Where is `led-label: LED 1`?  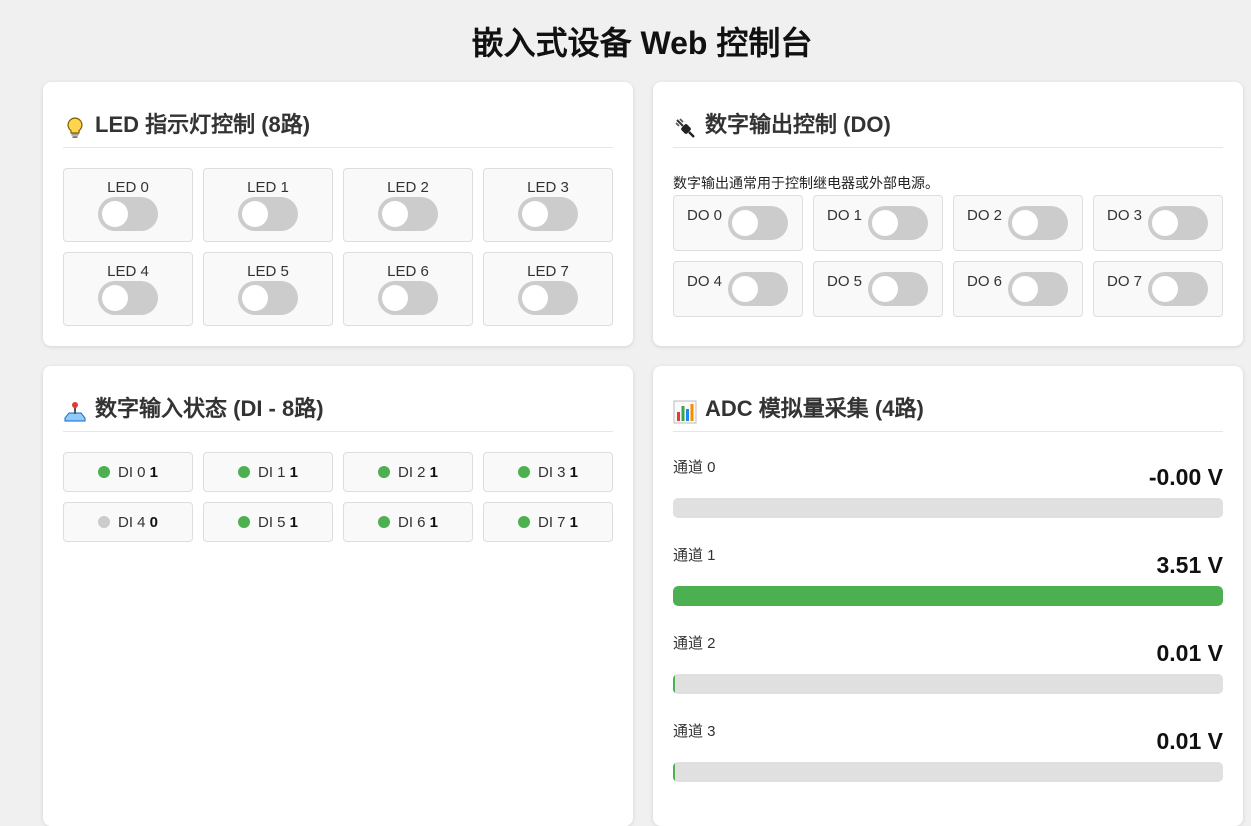
led-label: LED 1 is located at coordinates (268, 187).